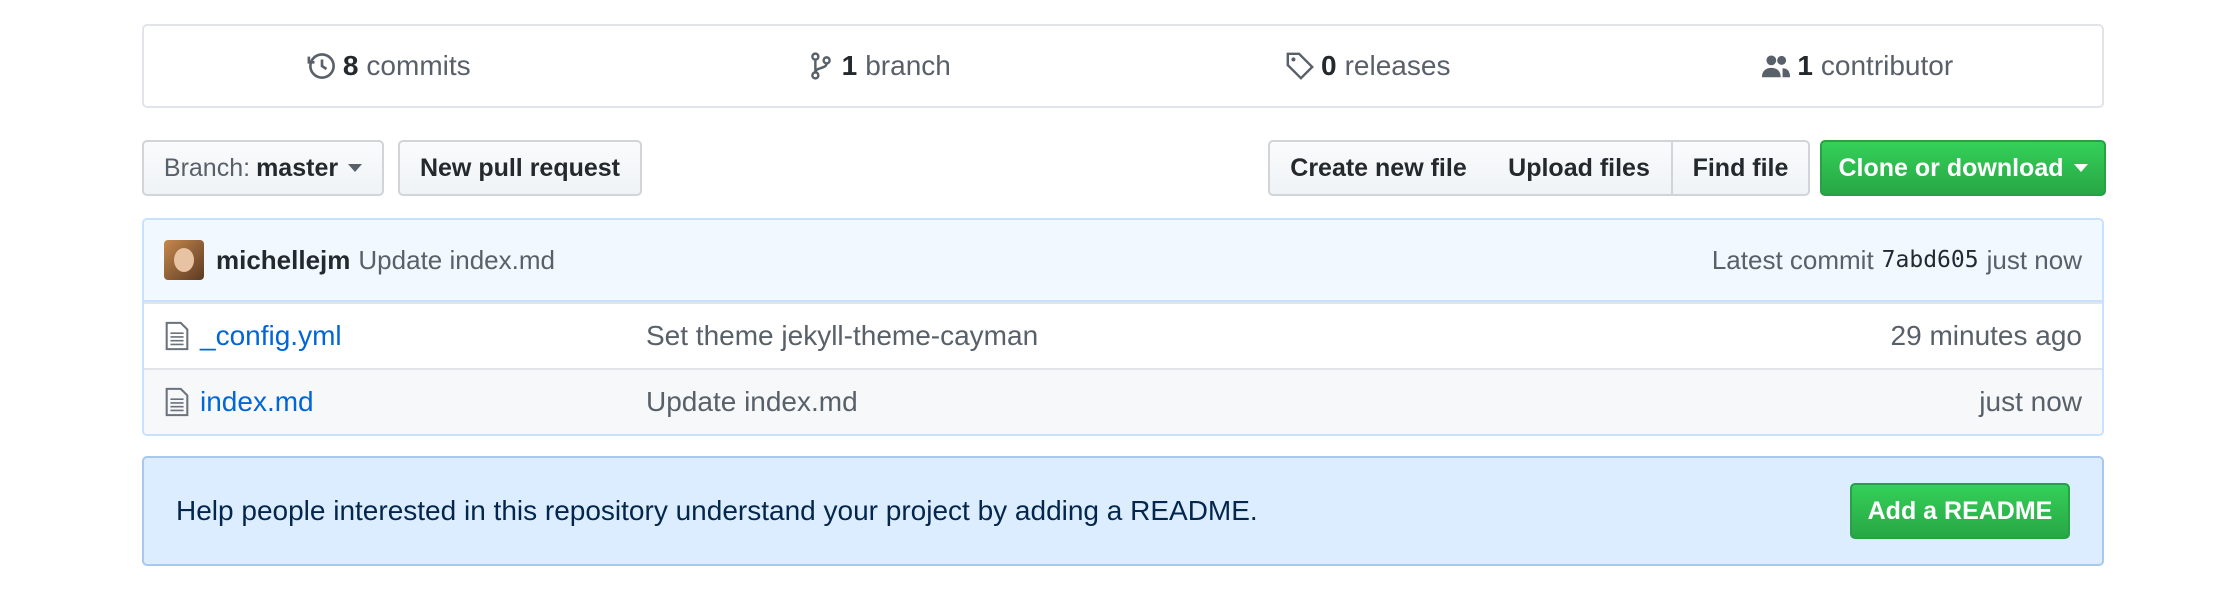  Describe the element at coordinates (1776, 66) in the screenshot. I see `people-icon` at that location.